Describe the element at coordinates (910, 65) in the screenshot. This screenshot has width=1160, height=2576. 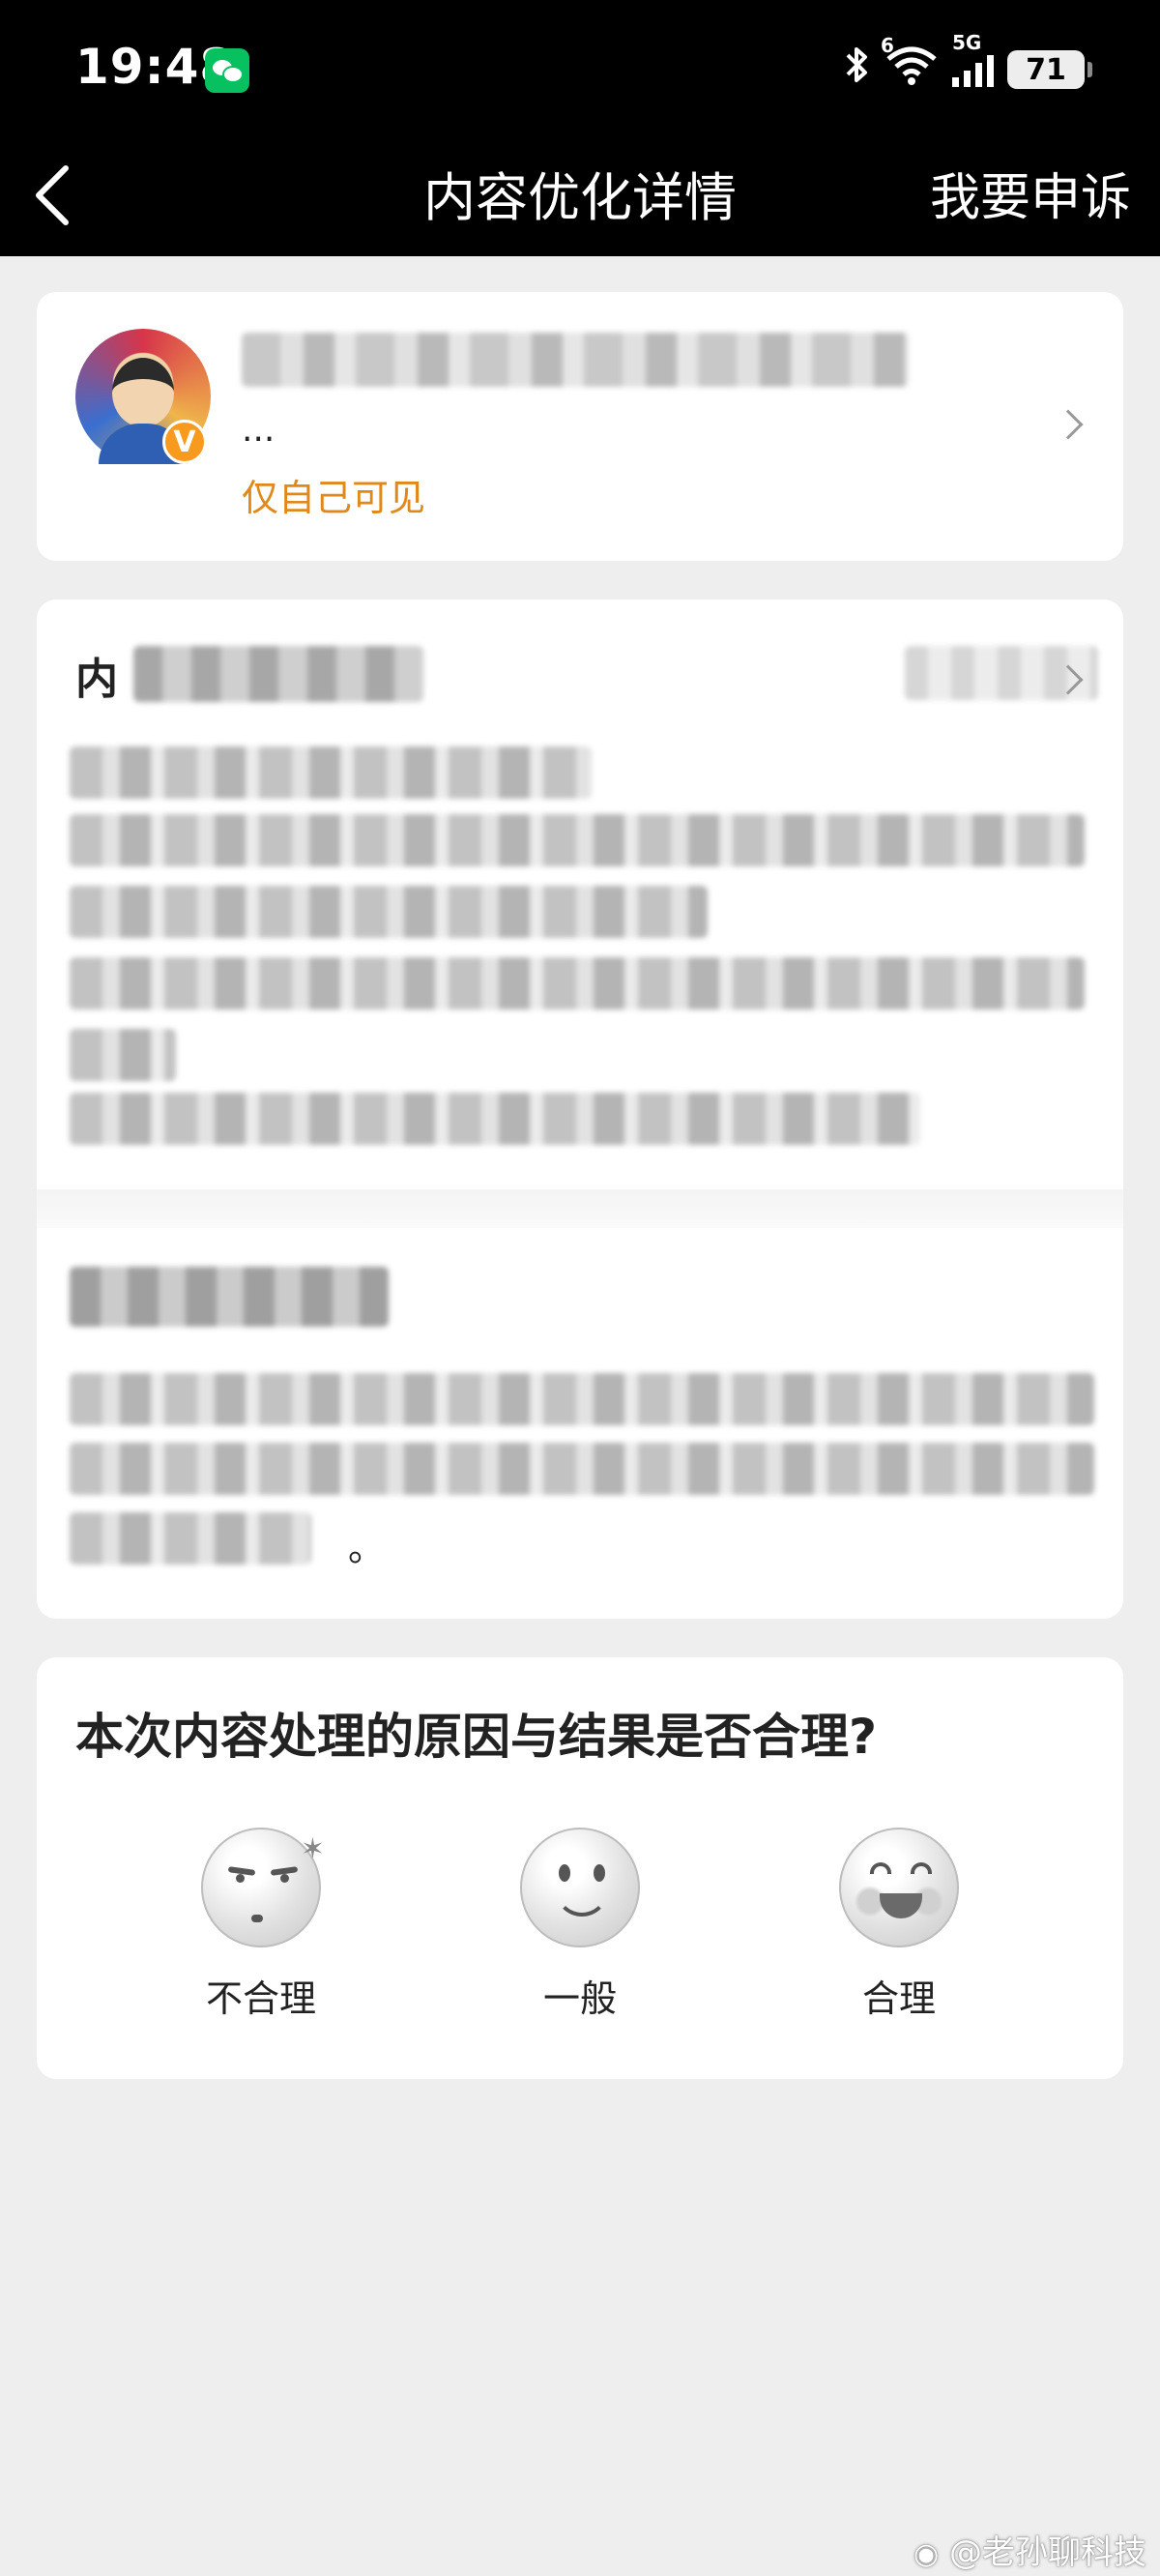
I see `wifi-icon: 6` at that location.